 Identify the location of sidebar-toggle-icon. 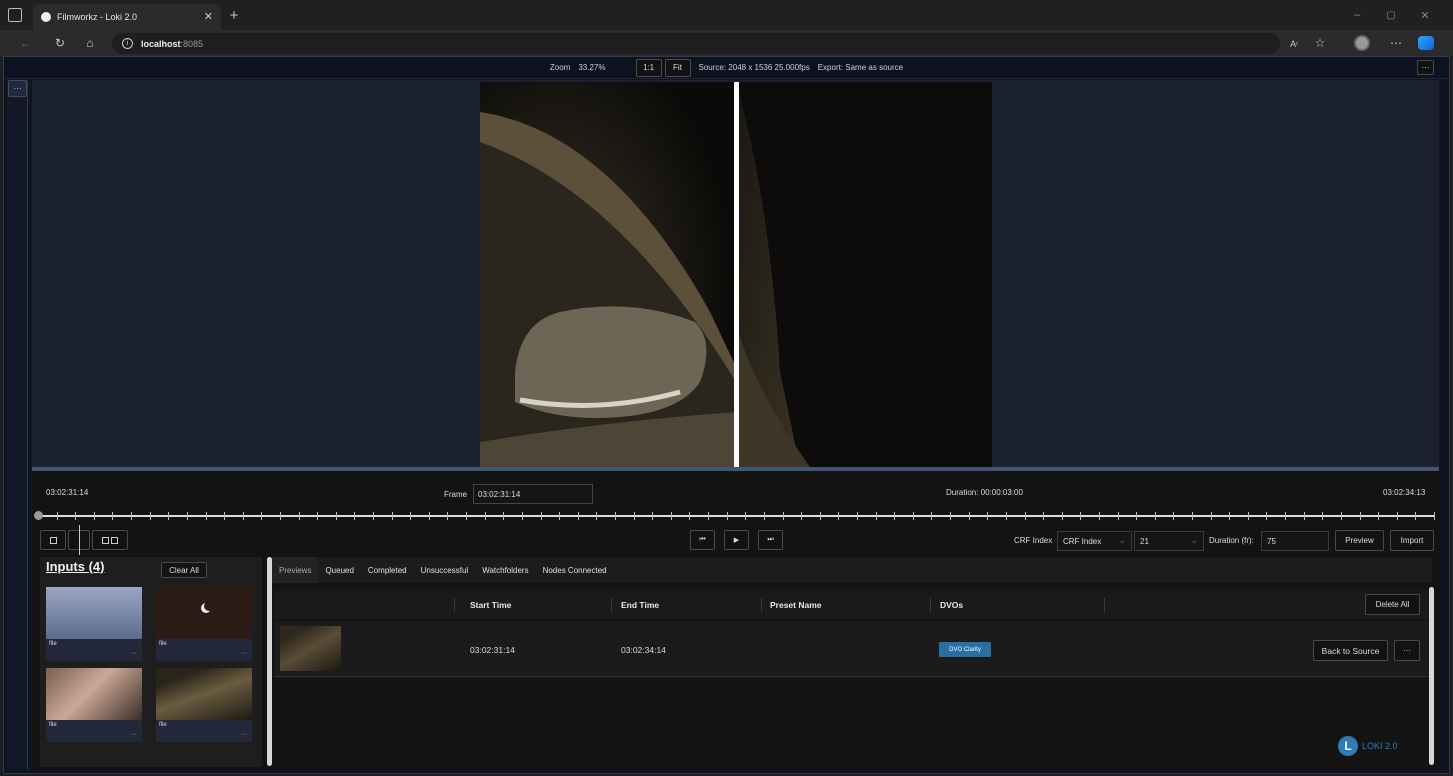
(15, 15).